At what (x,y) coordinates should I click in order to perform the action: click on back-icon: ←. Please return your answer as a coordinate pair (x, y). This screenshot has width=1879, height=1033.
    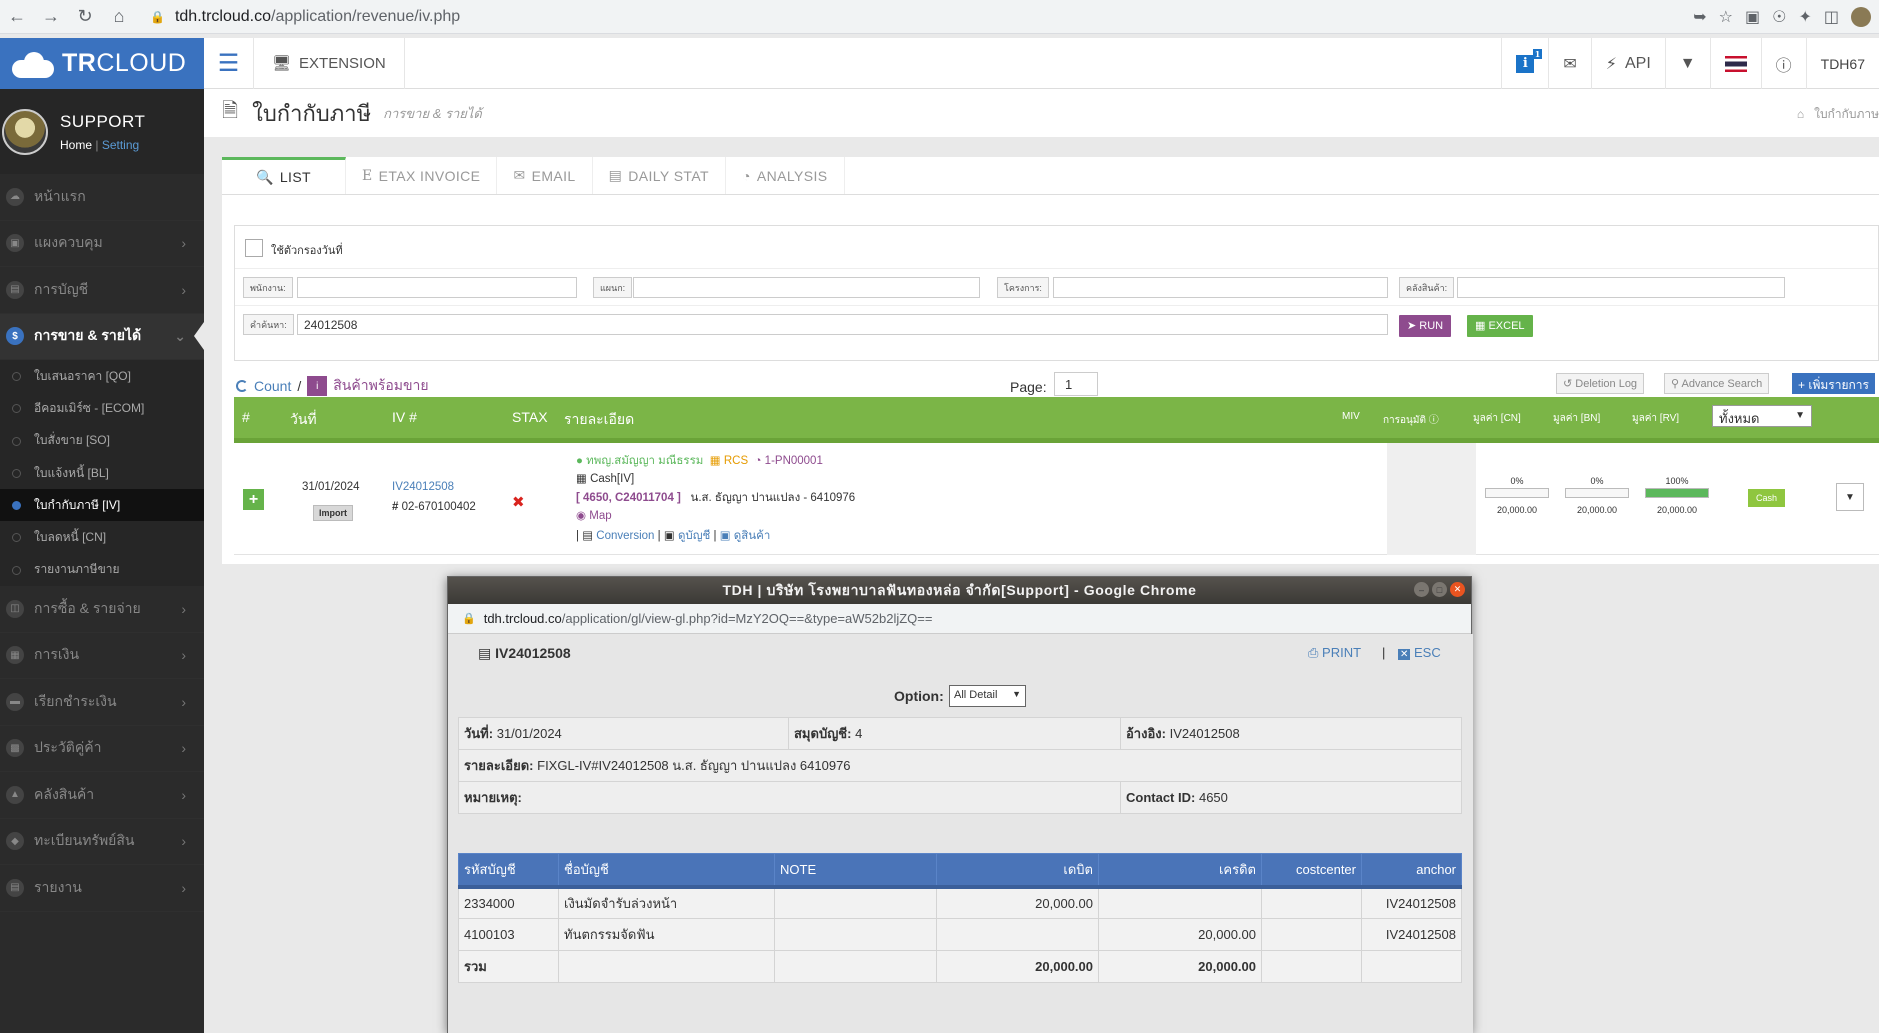
    Looking at the image, I should click on (17, 17).